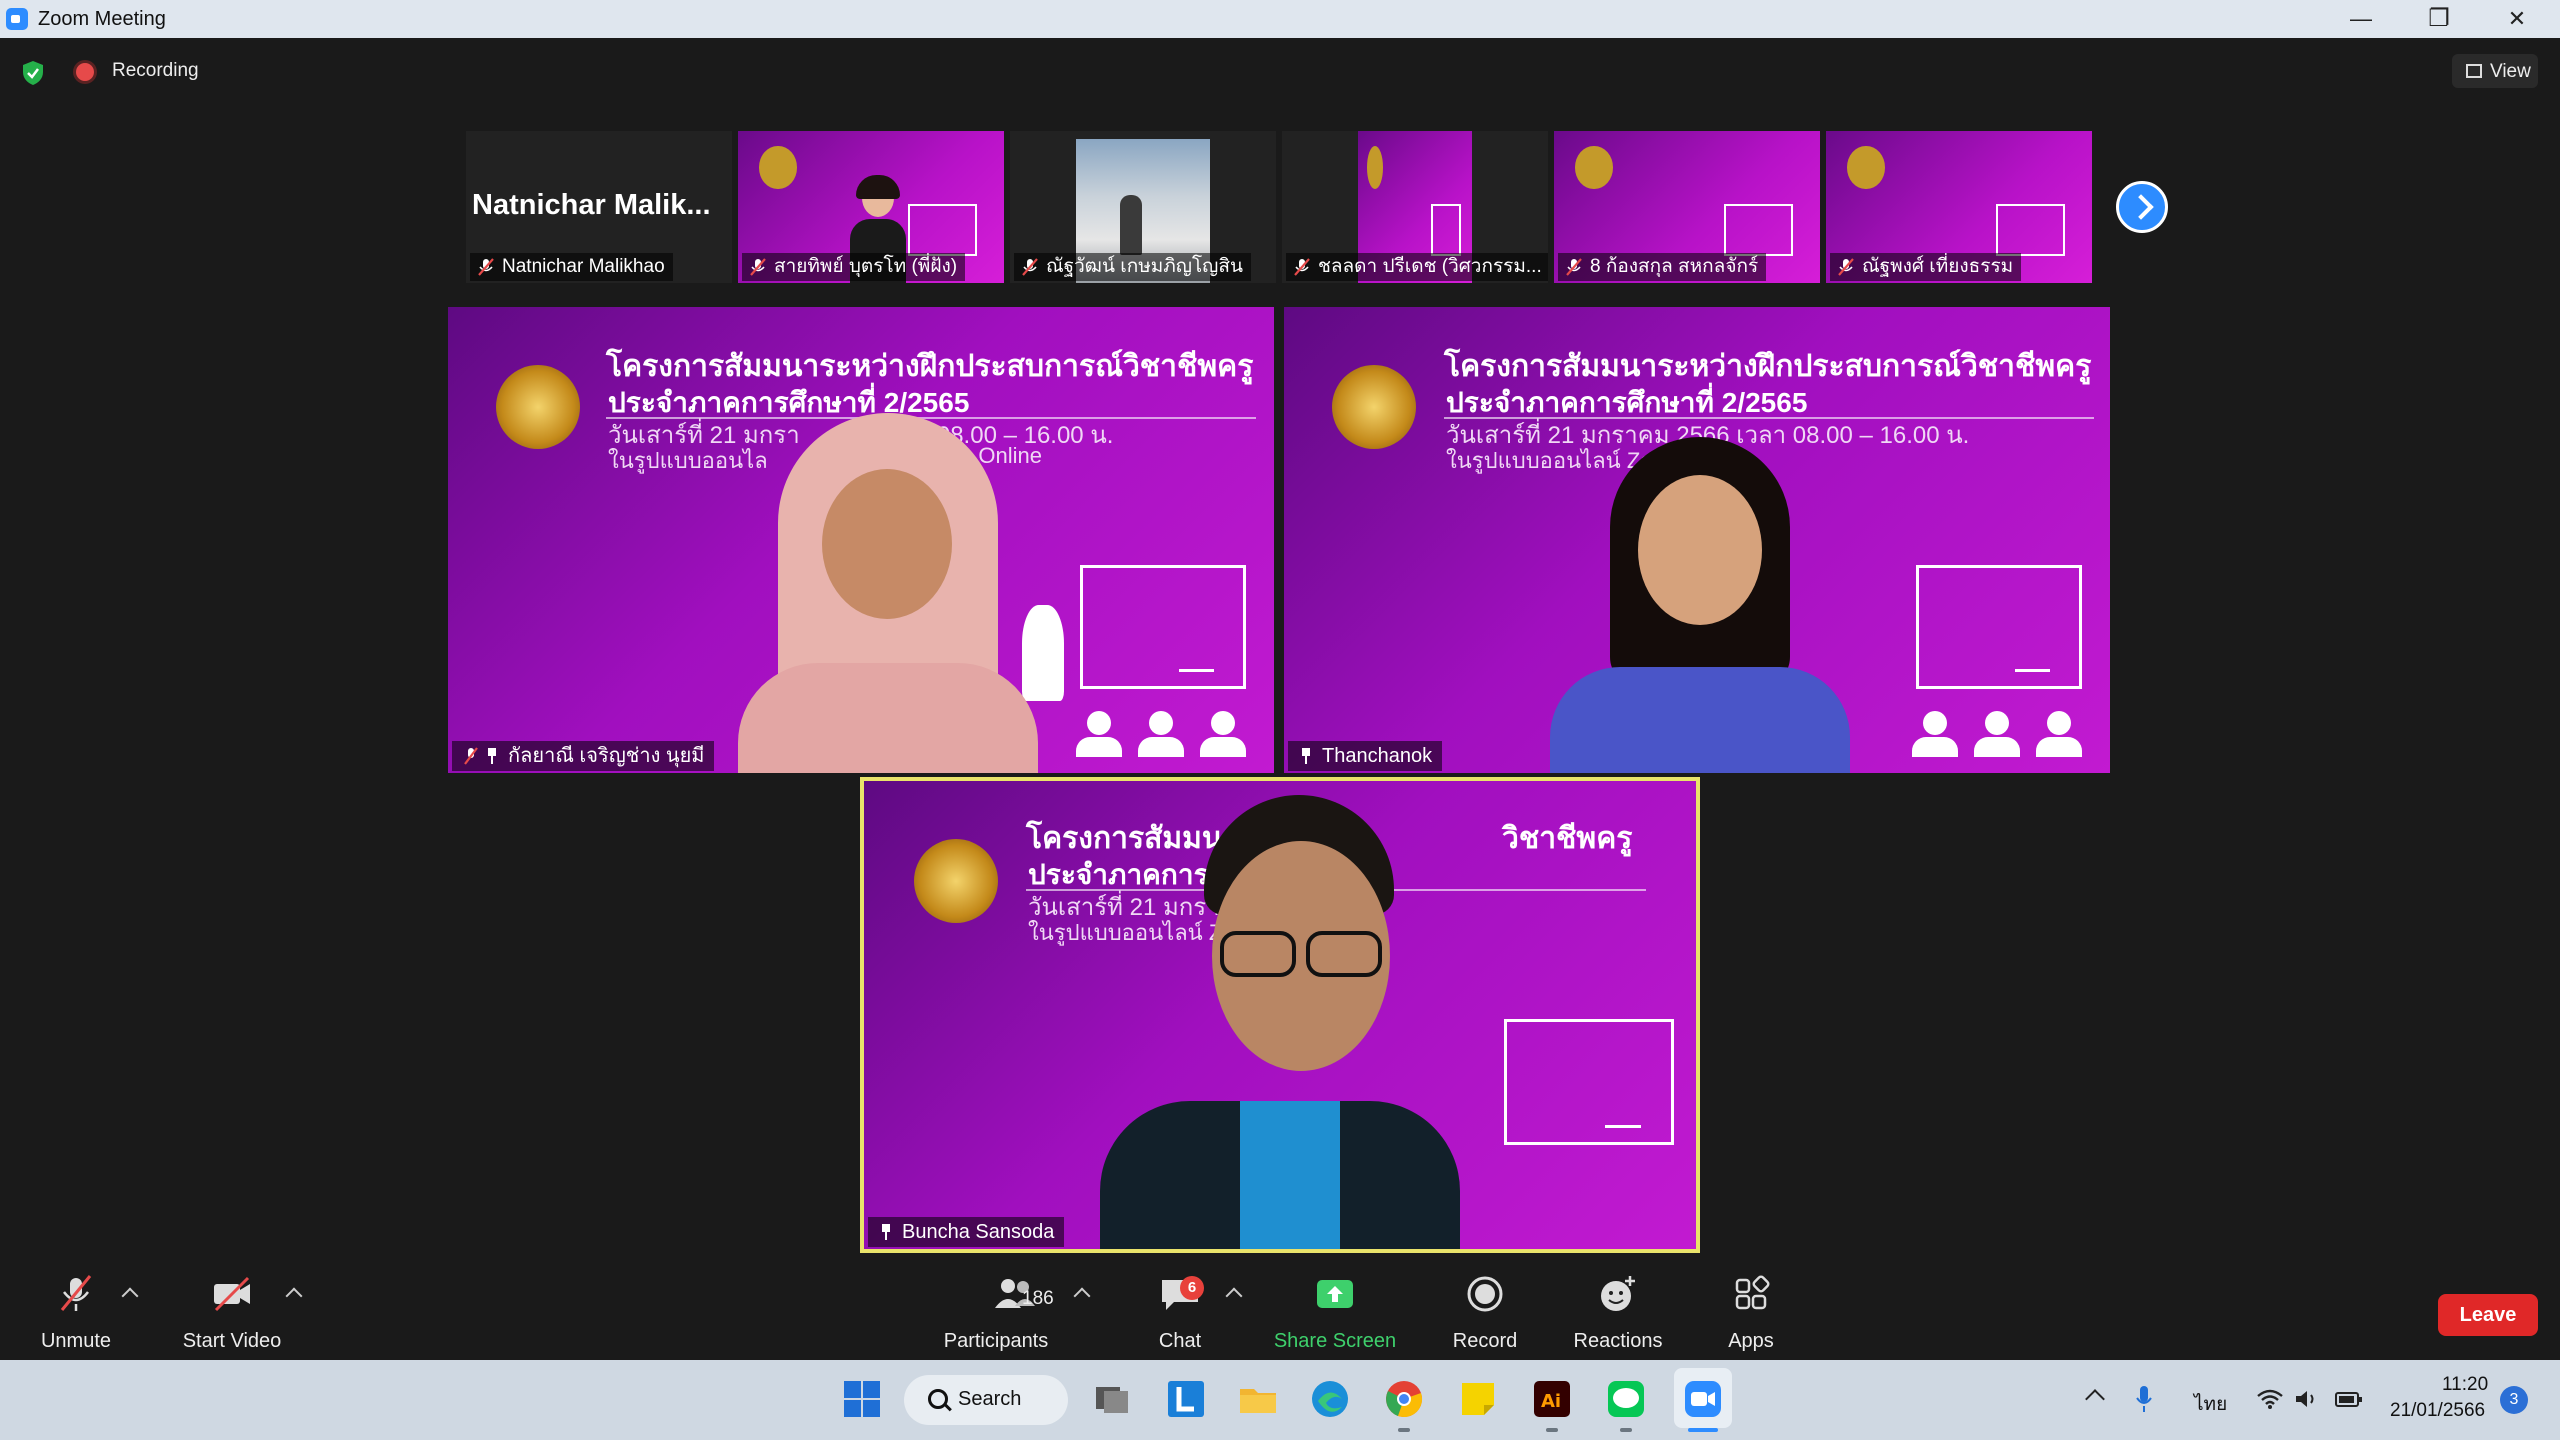  I want to click on os-taskbar, so click(1280, 1400).